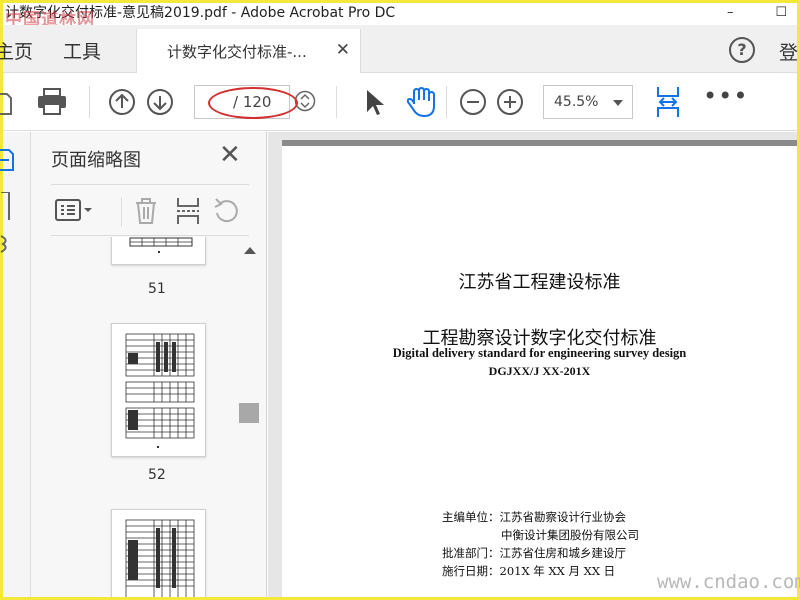 The width and height of the screenshot is (800, 600). Describe the element at coordinates (5, 243) in the screenshot. I see `attachments-icon` at that location.